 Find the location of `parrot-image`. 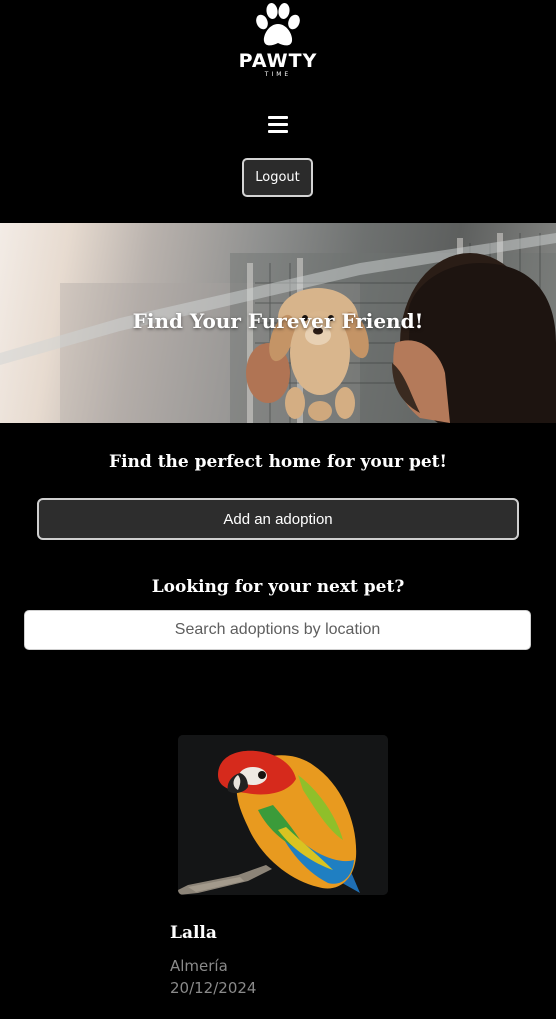

parrot-image is located at coordinates (283, 815).